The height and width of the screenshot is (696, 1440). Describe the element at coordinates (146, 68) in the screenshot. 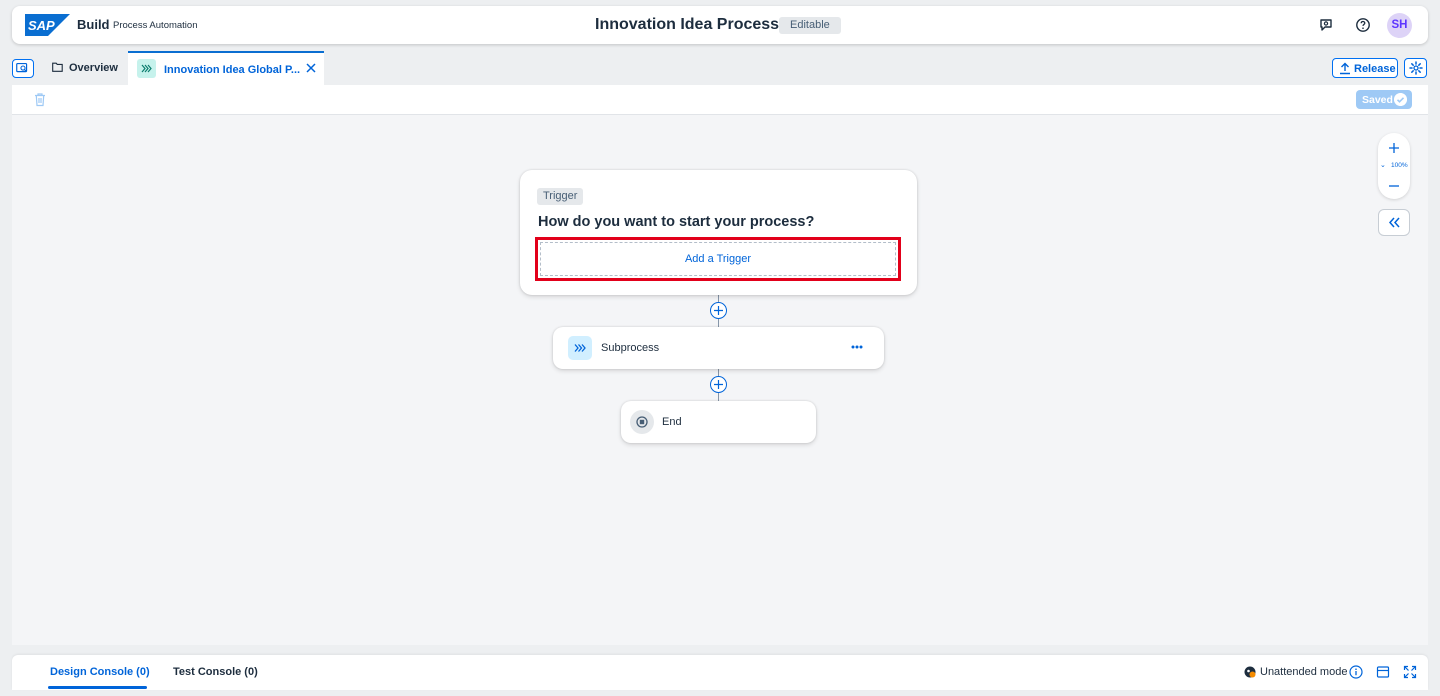

I see `subprocess-tab-icon` at that location.